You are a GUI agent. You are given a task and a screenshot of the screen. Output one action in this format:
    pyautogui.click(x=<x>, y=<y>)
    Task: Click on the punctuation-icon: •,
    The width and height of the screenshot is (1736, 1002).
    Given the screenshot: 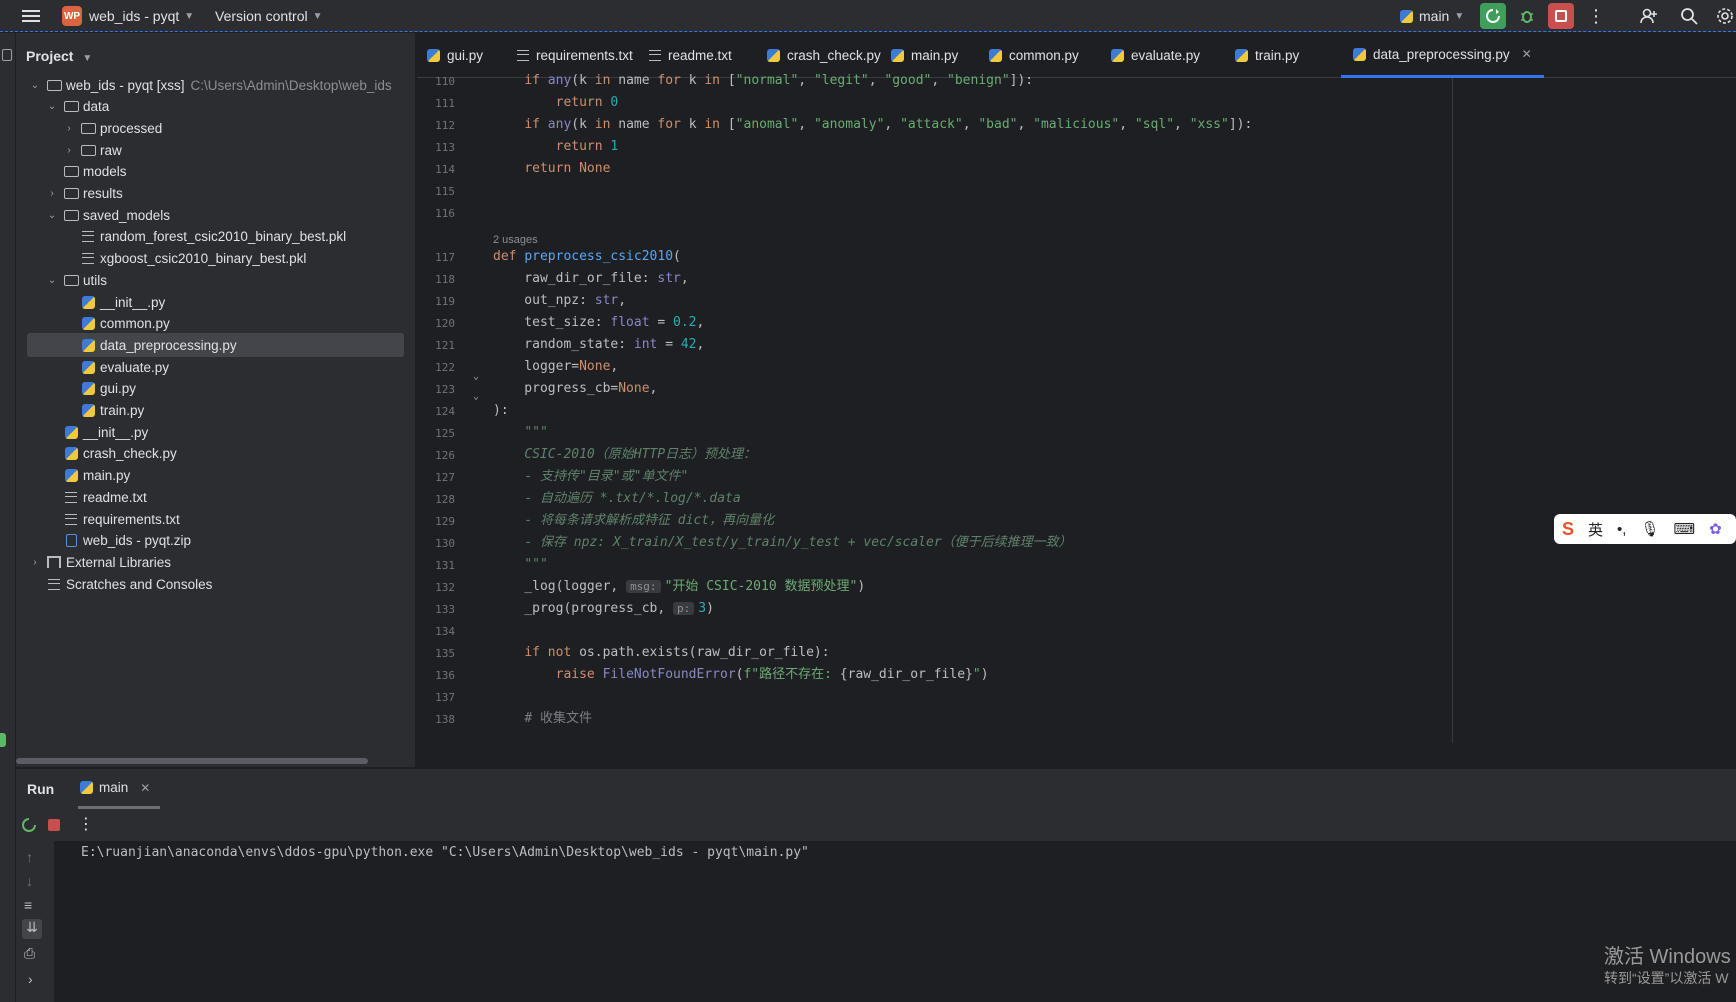 What is the action you would take?
    pyautogui.click(x=1621, y=529)
    